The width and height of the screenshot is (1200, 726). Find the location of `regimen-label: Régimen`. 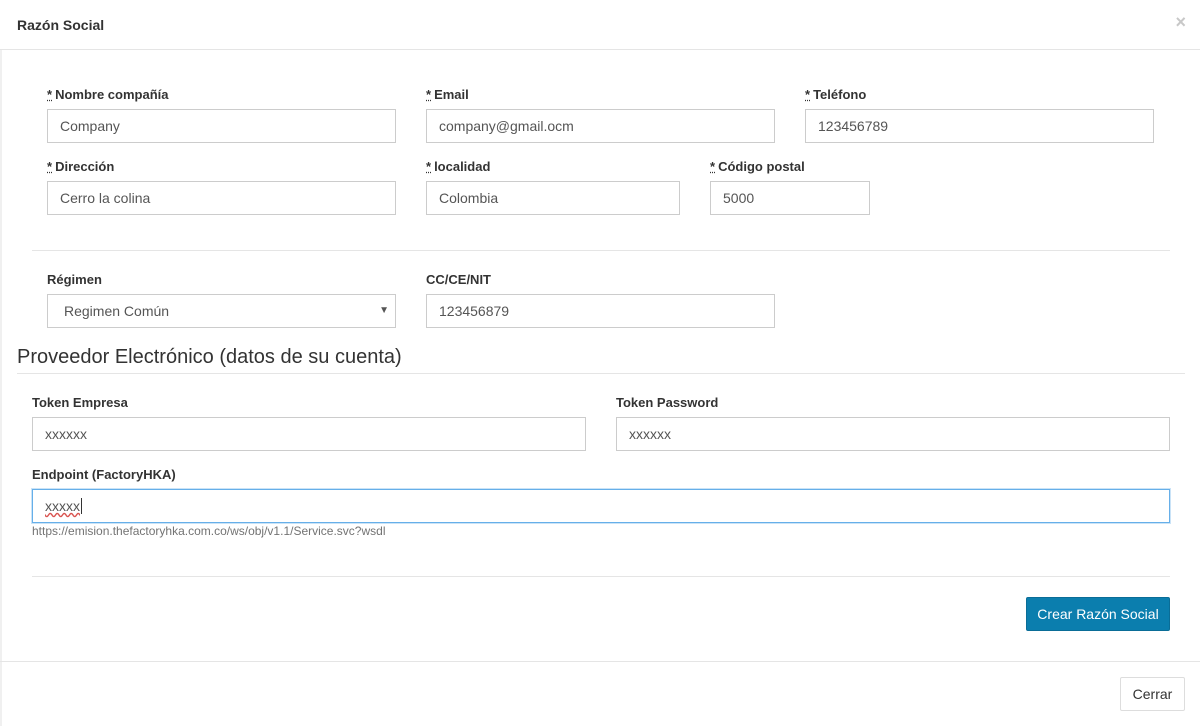

regimen-label: Régimen is located at coordinates (74, 279).